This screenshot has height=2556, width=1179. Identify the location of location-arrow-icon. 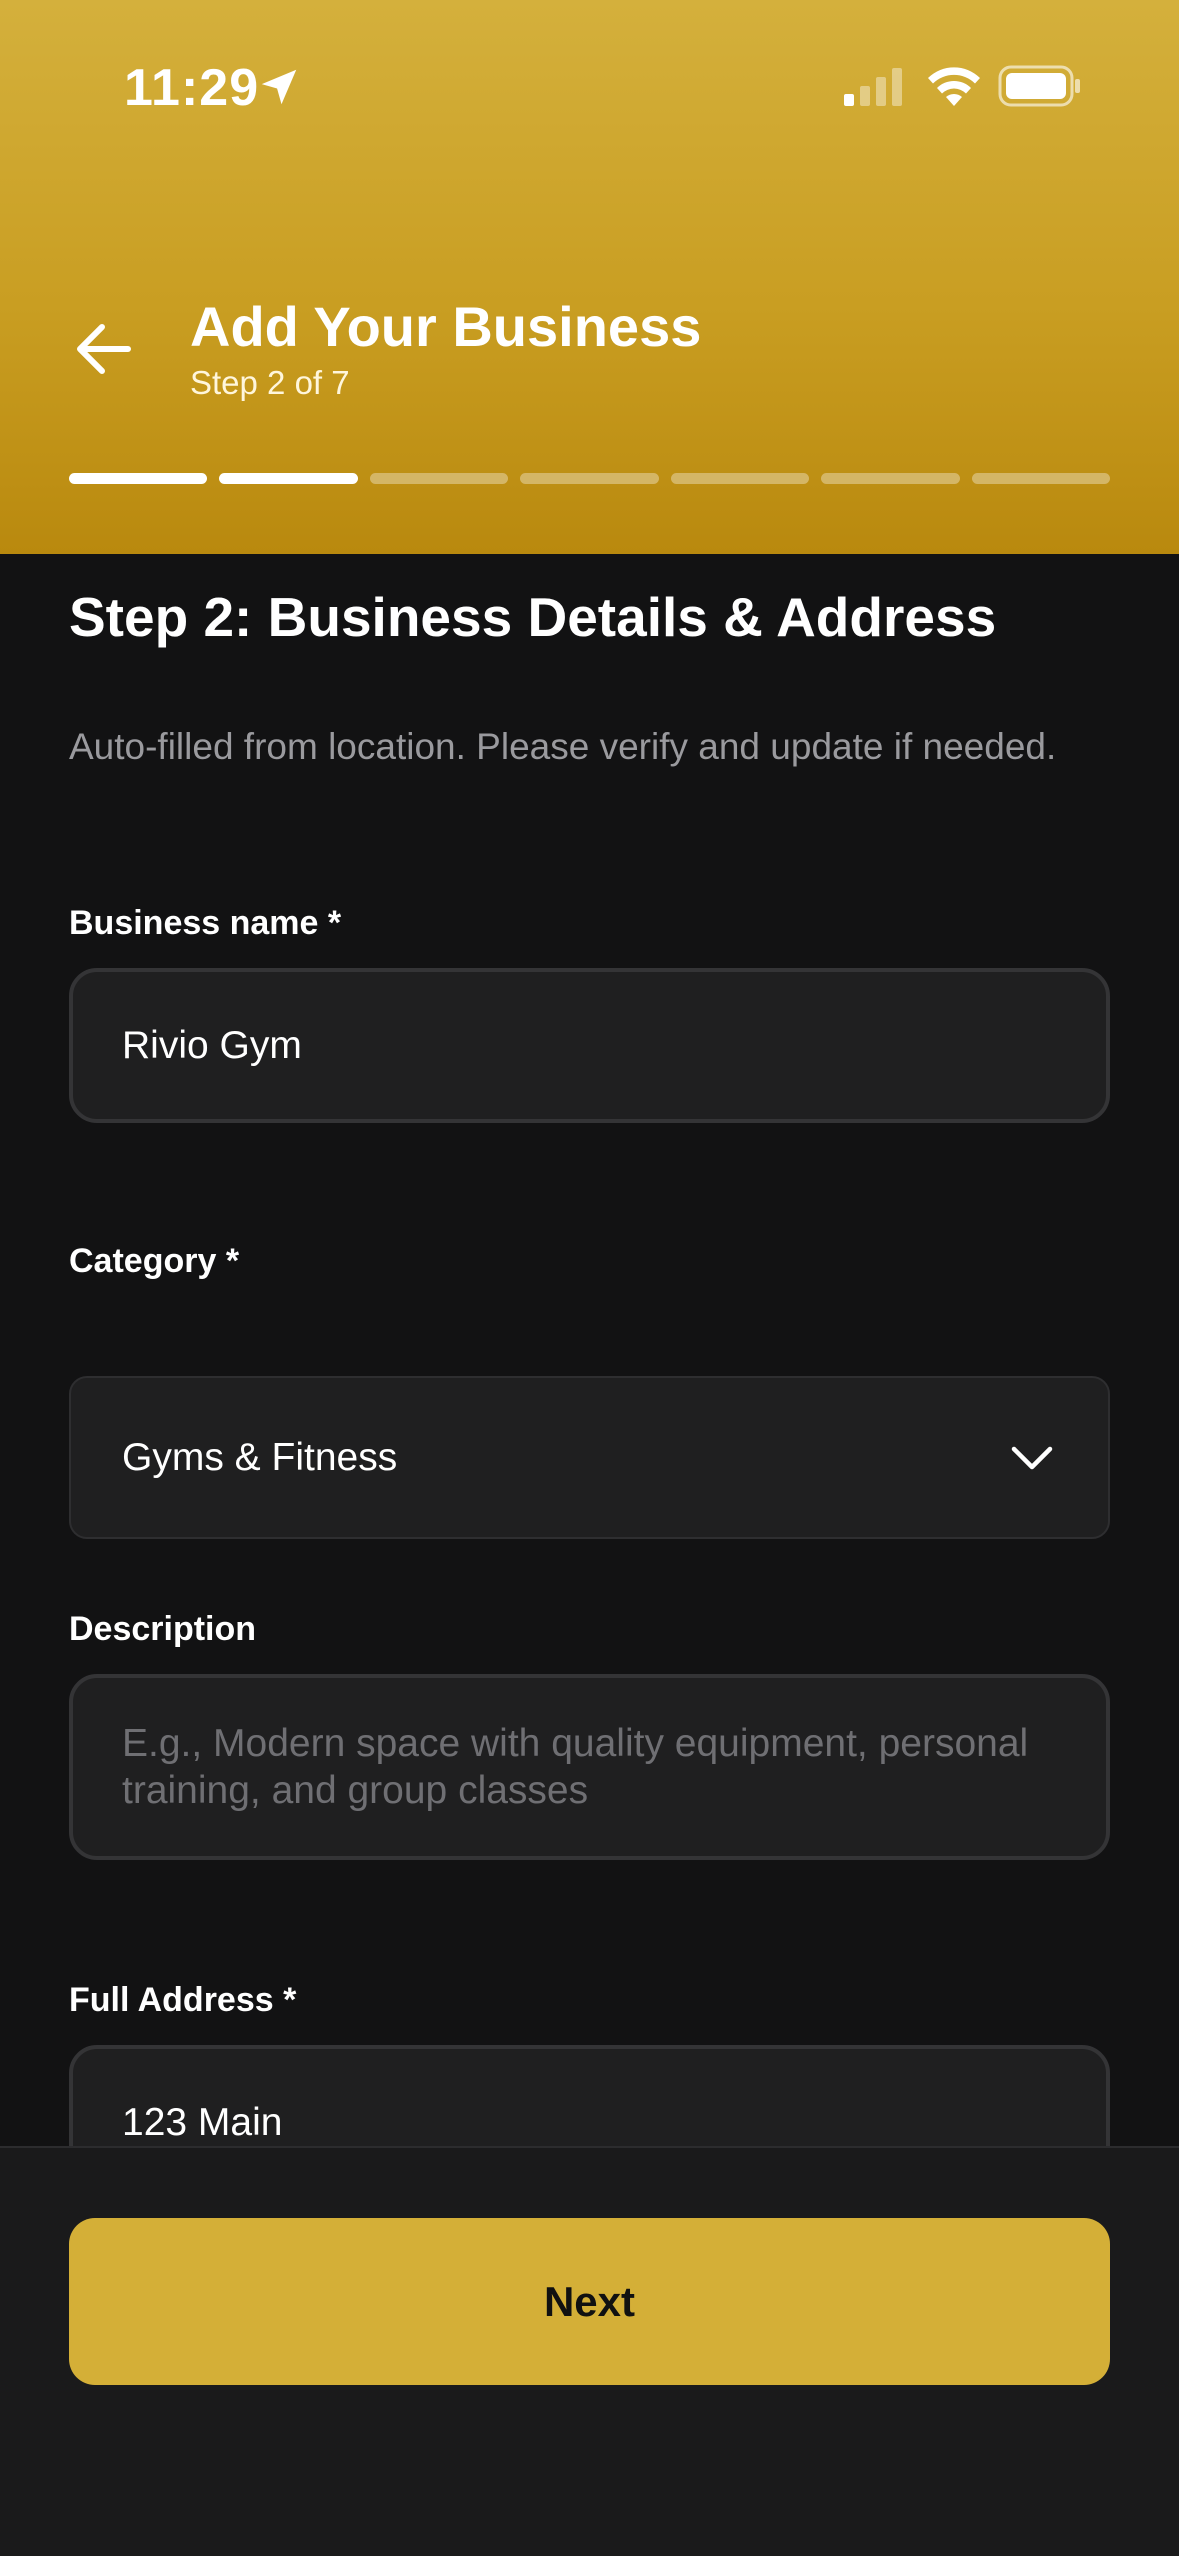
(279, 87).